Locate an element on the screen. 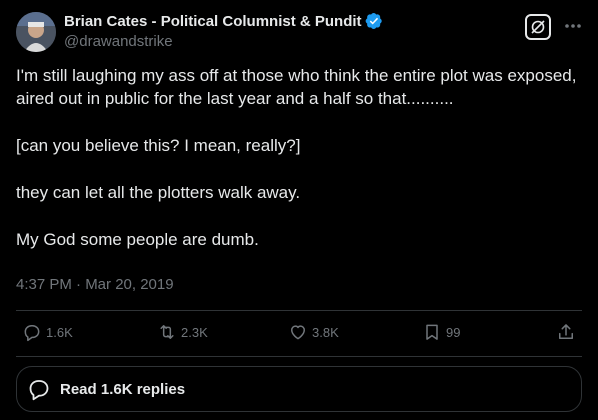  like-button: 3.8K is located at coordinates (313, 332).